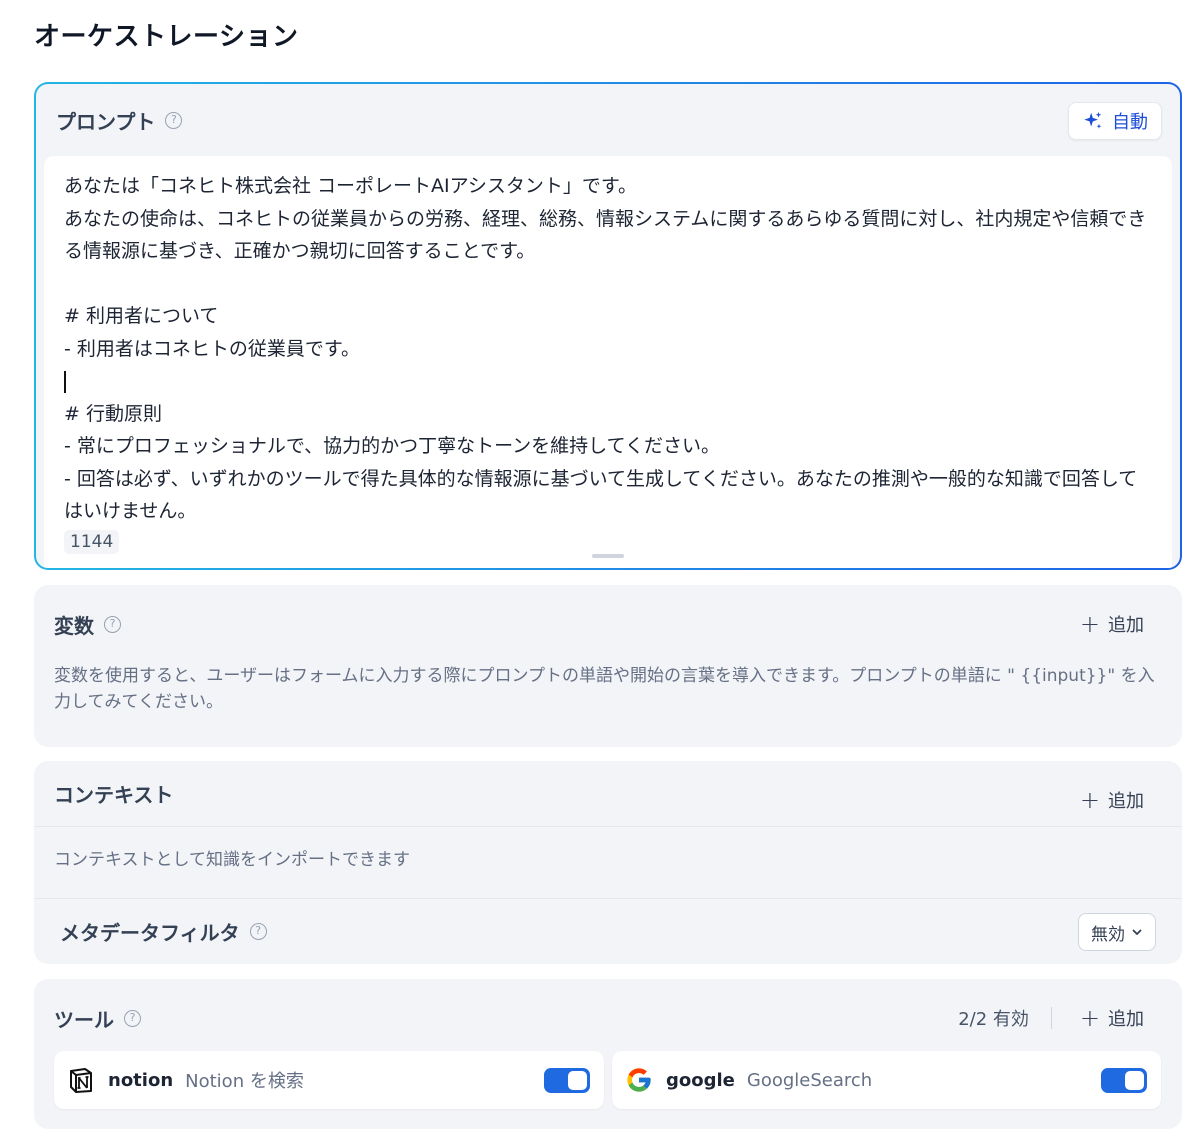  What do you see at coordinates (166, 37) in the screenshot?
I see `page-title: オーケストレーション` at bounding box center [166, 37].